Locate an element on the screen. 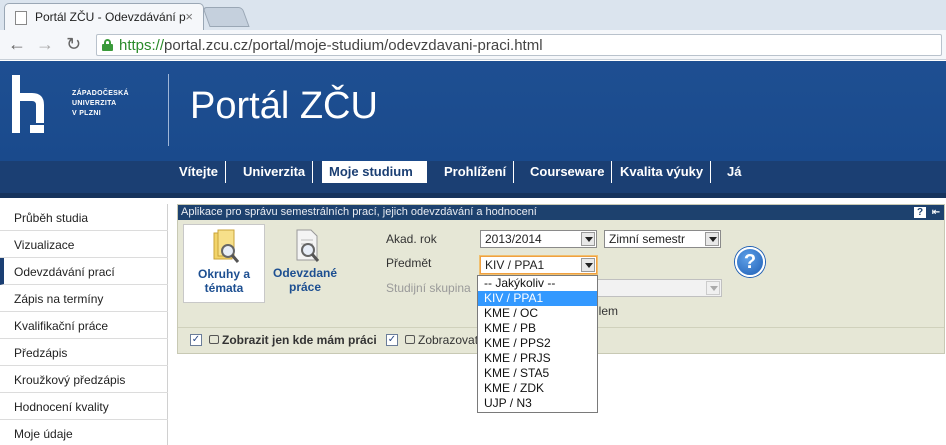  okruhy-a-temata-label: Okruhy a témata is located at coordinates (224, 281).